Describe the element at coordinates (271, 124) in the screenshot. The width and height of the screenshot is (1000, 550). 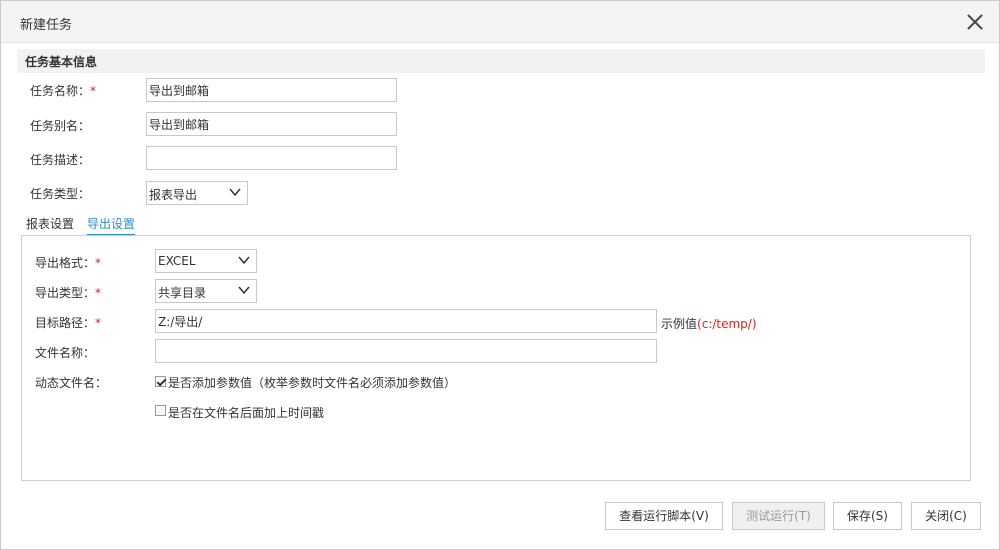
I see `task-alias-input` at that location.